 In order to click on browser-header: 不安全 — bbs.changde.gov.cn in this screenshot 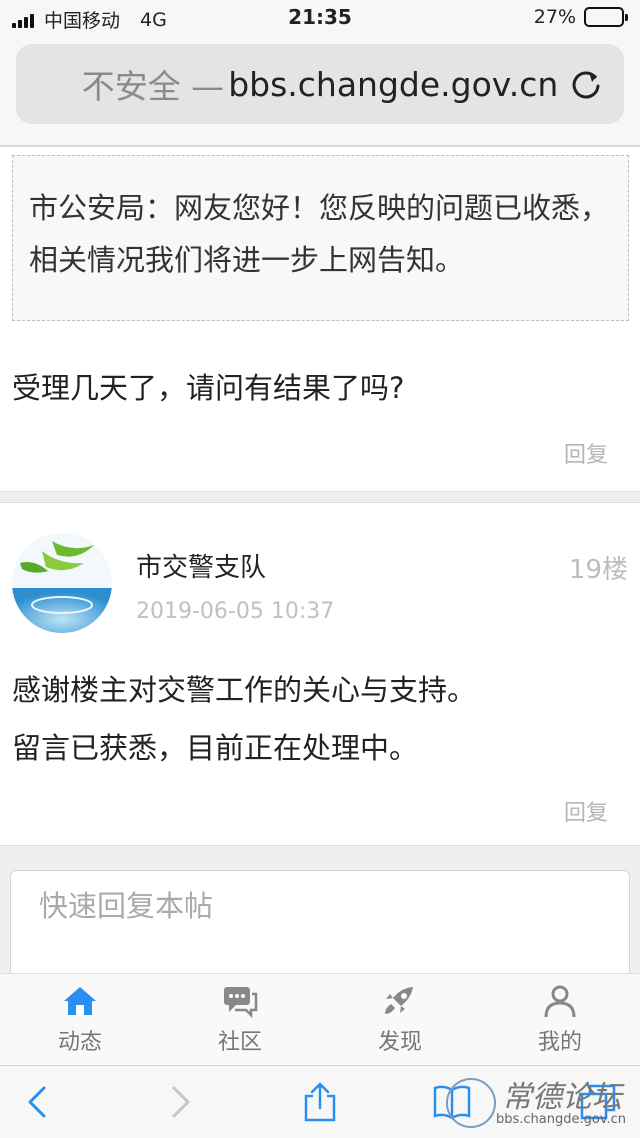, I will do `click(320, 91)`.